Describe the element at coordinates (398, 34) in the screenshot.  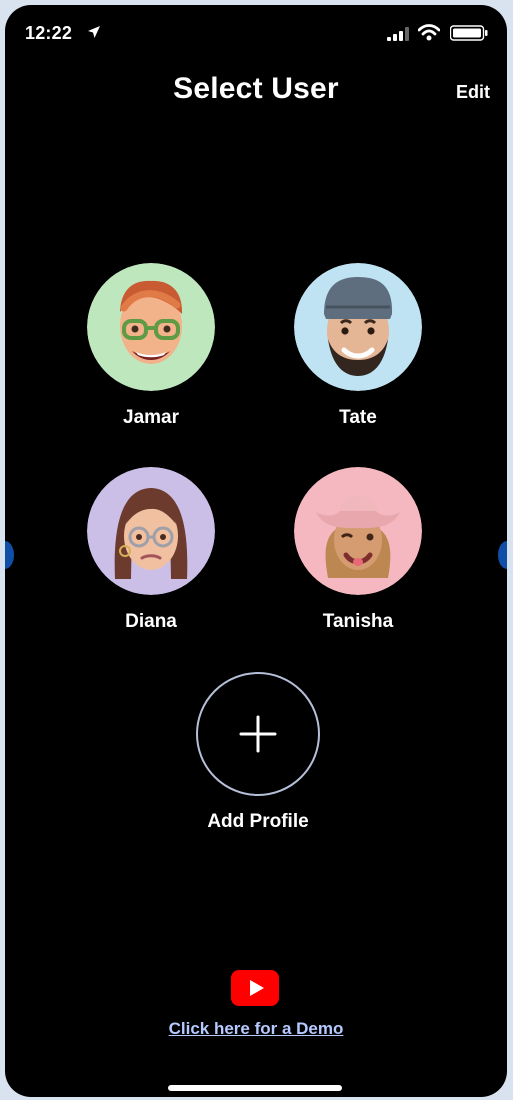
I see `signal-icon` at that location.